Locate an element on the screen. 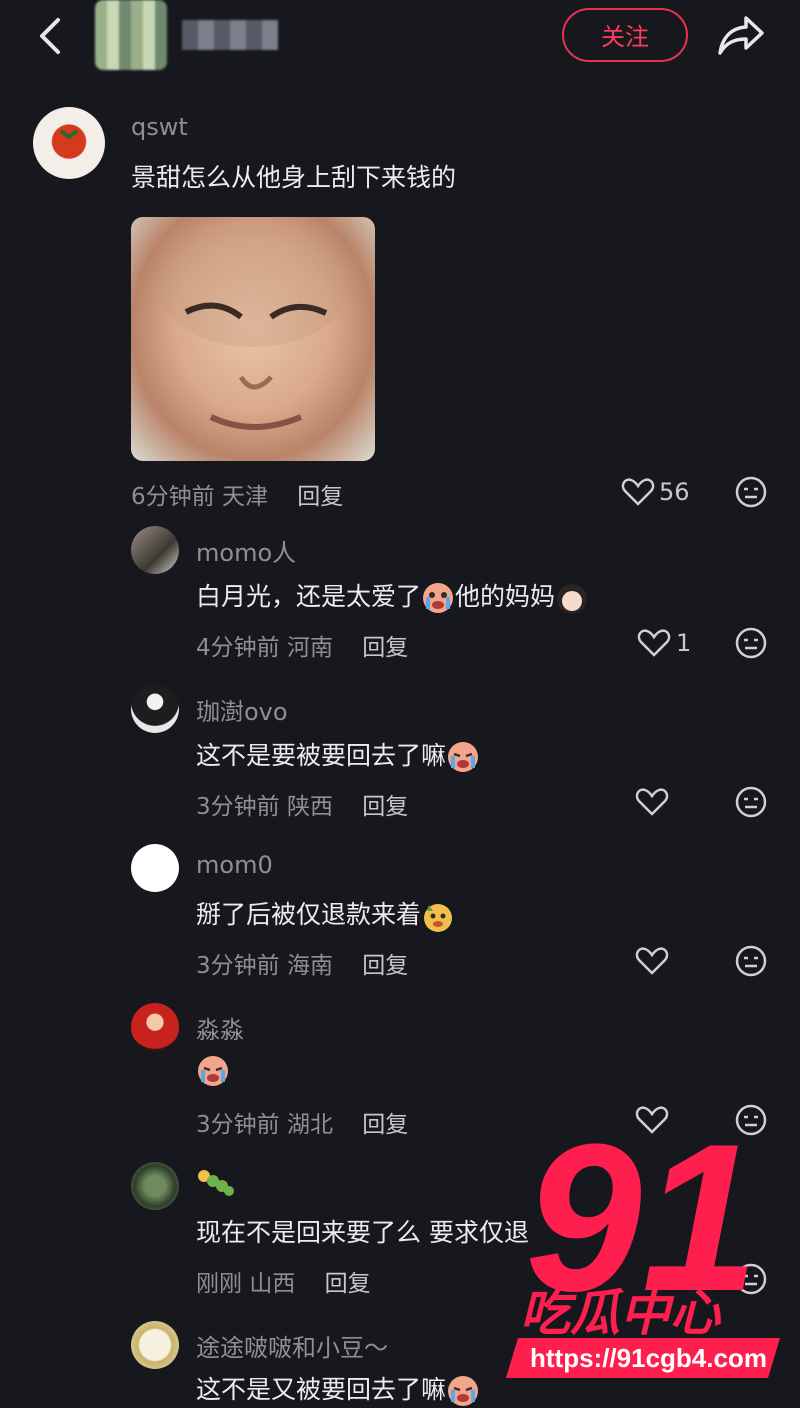 The height and width of the screenshot is (1408, 800). woman-face-emoji-icon is located at coordinates (572, 599).